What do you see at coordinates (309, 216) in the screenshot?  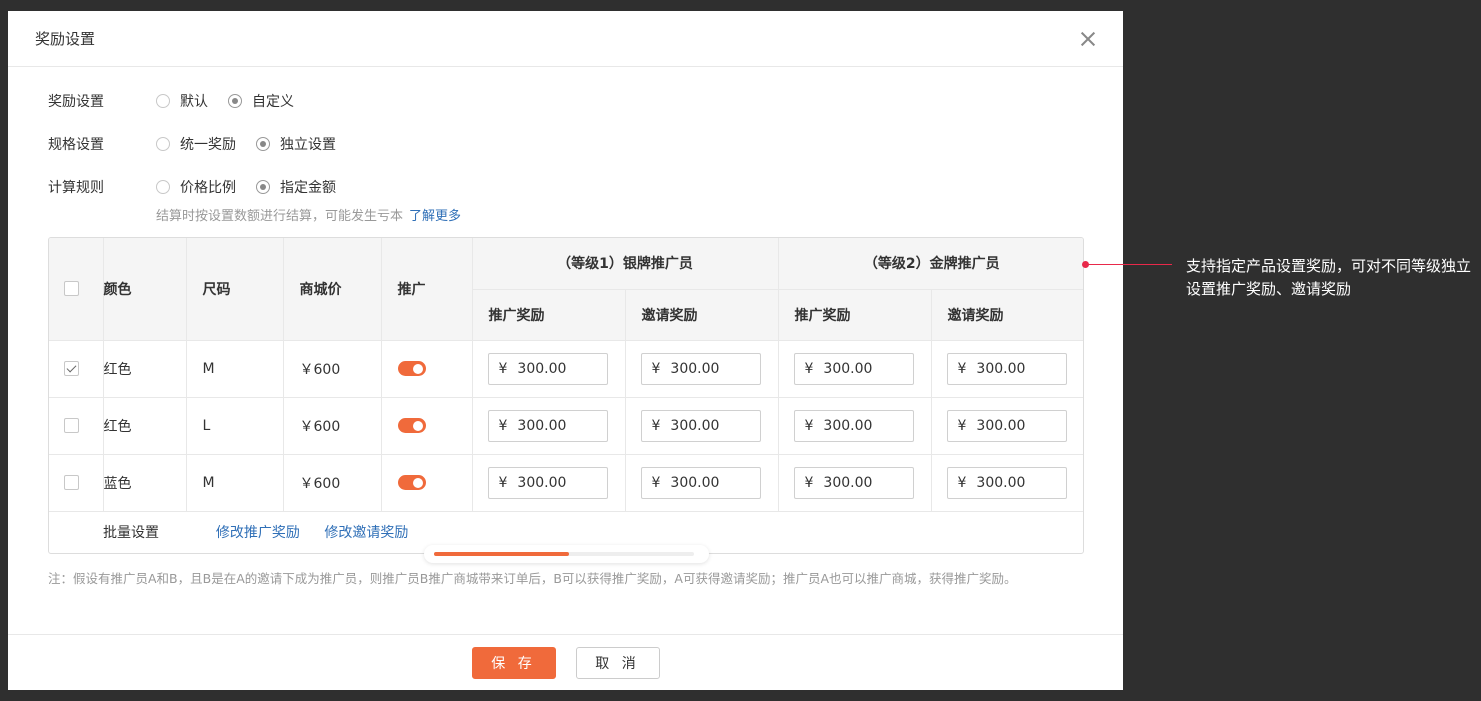 I see `calc-hint: 结算时按设置数额进行结算，可能发生亏本 了解更多` at bounding box center [309, 216].